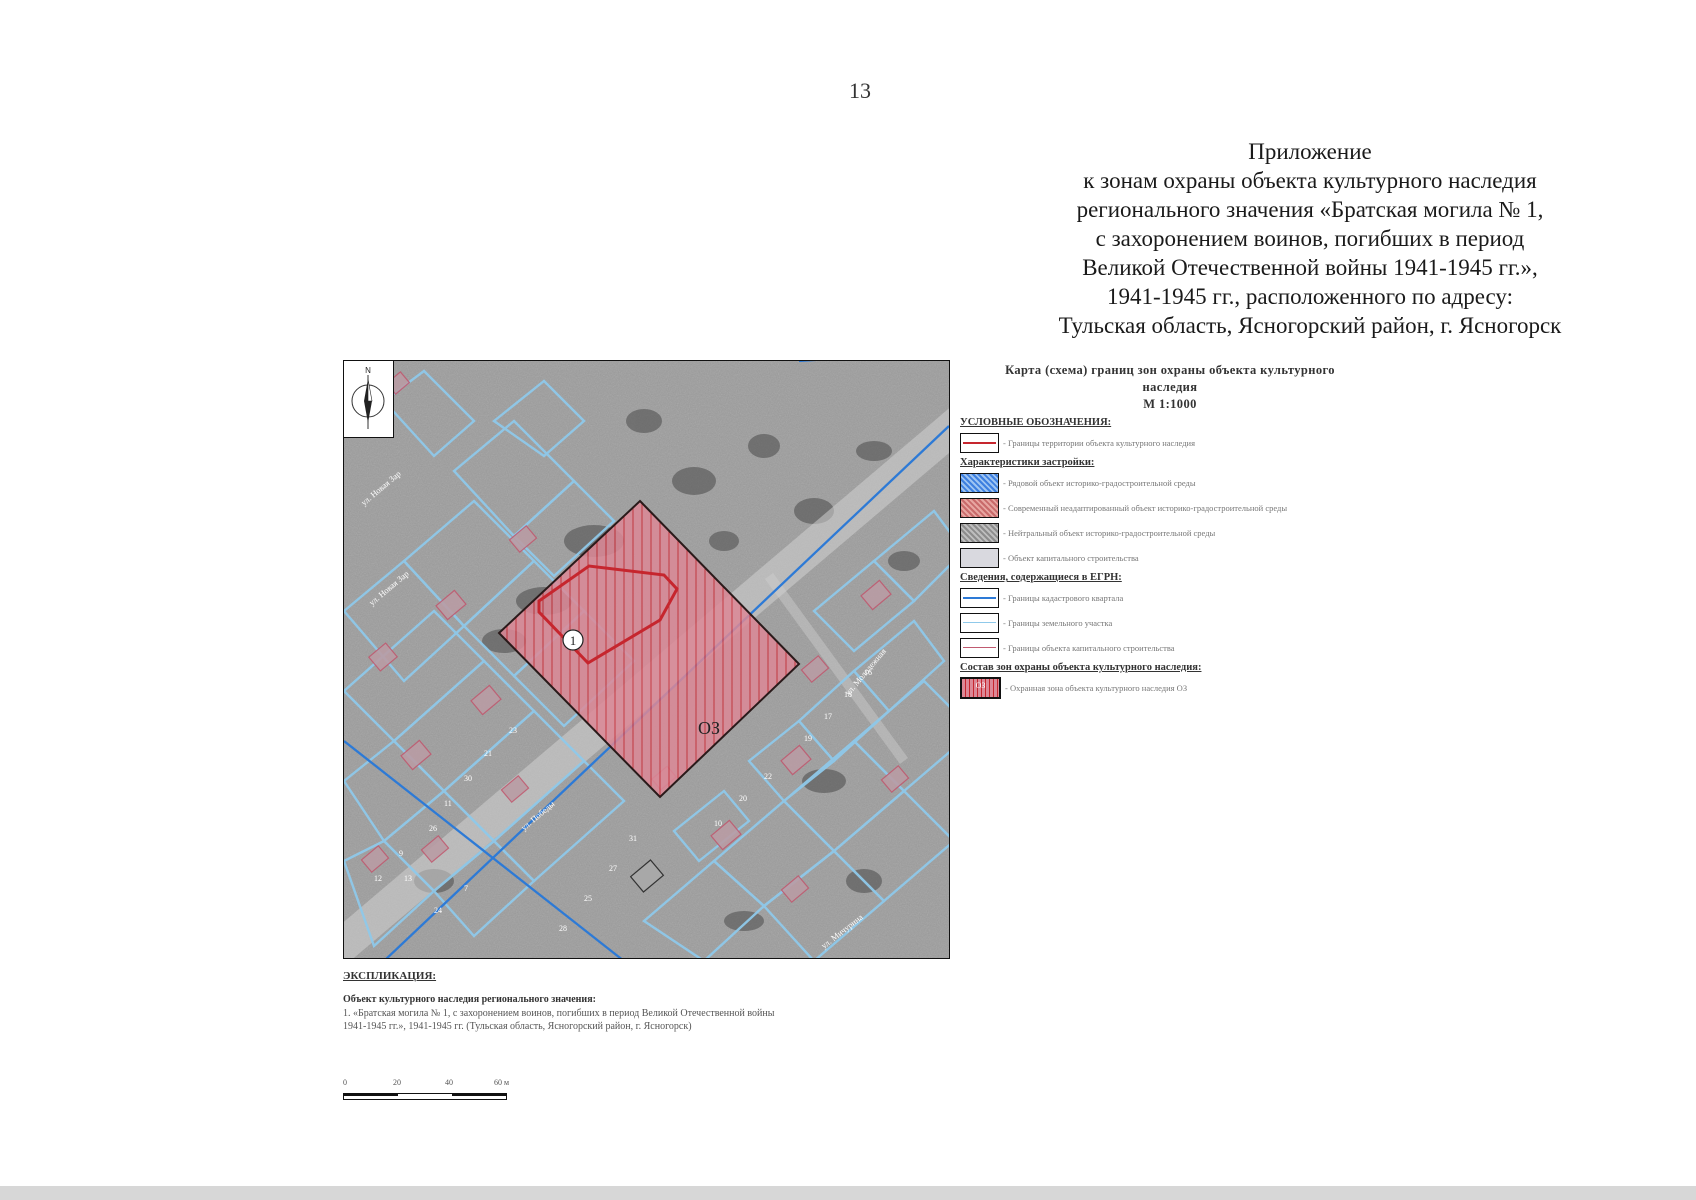  I want to click on legend-item-capital: - Объект капитального строительства, so click(1170, 557).